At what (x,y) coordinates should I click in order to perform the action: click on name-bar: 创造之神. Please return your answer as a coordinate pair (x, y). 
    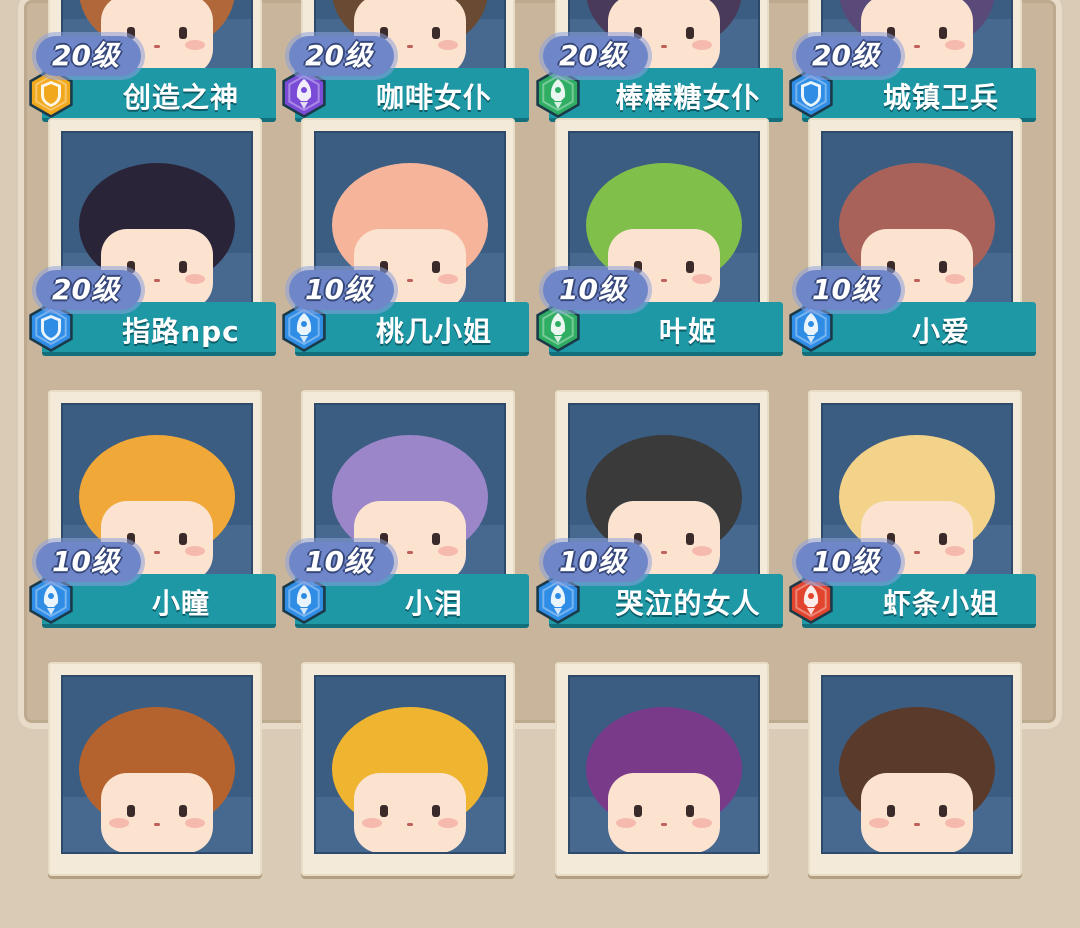
    Looking at the image, I should click on (159, 95).